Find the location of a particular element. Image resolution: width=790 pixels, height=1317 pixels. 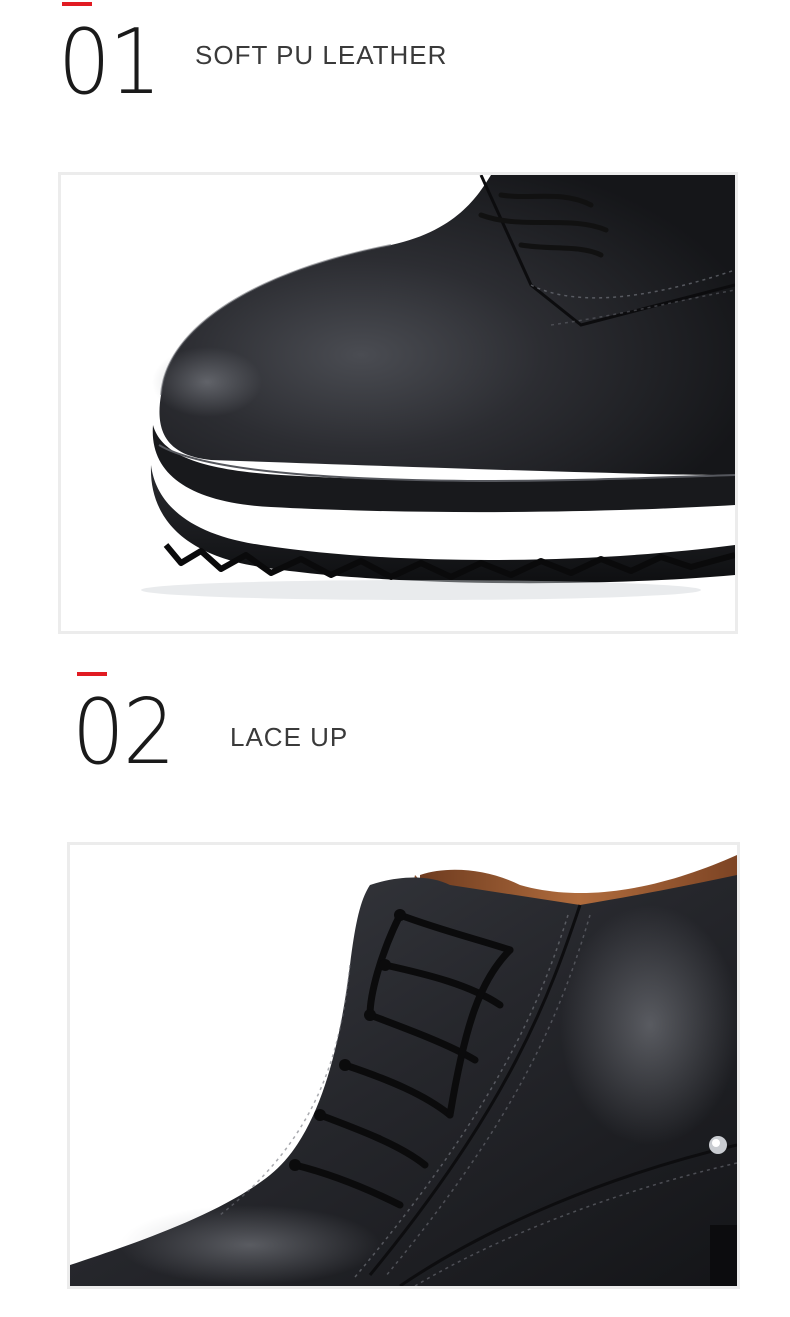

feature-1-accent-bar is located at coordinates (77, 4).